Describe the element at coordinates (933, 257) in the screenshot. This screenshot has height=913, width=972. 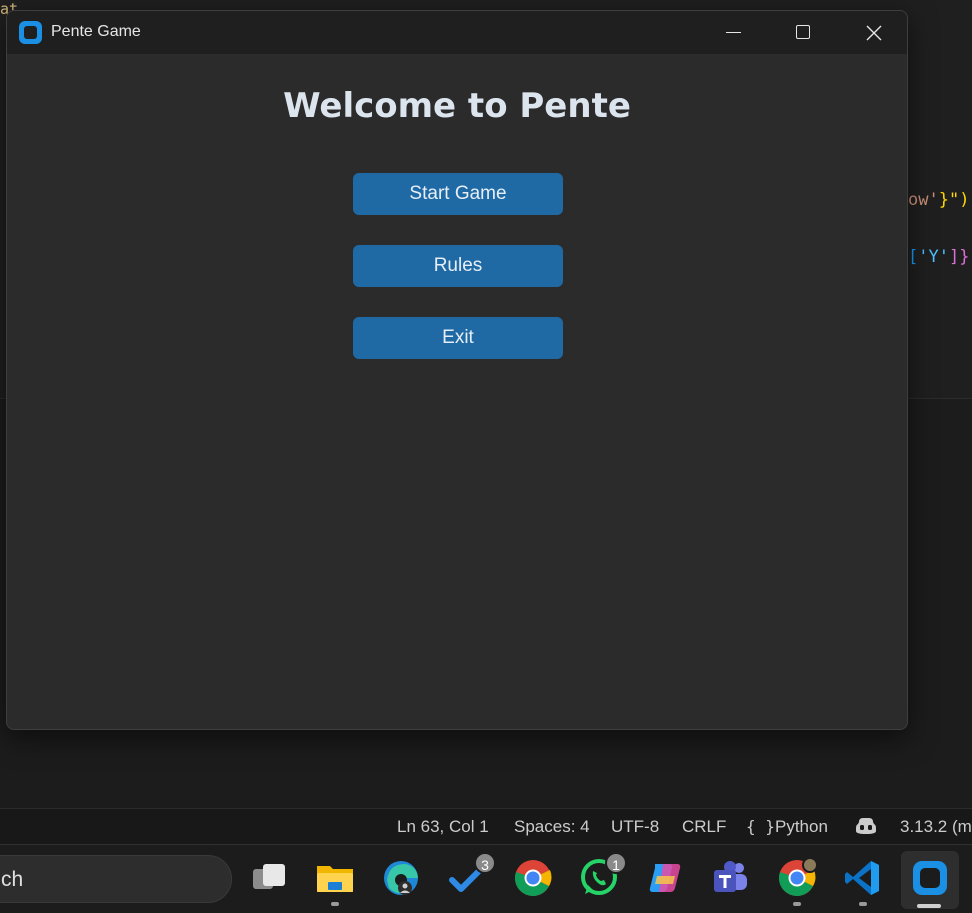
I see `code-string: 'Y'` at that location.